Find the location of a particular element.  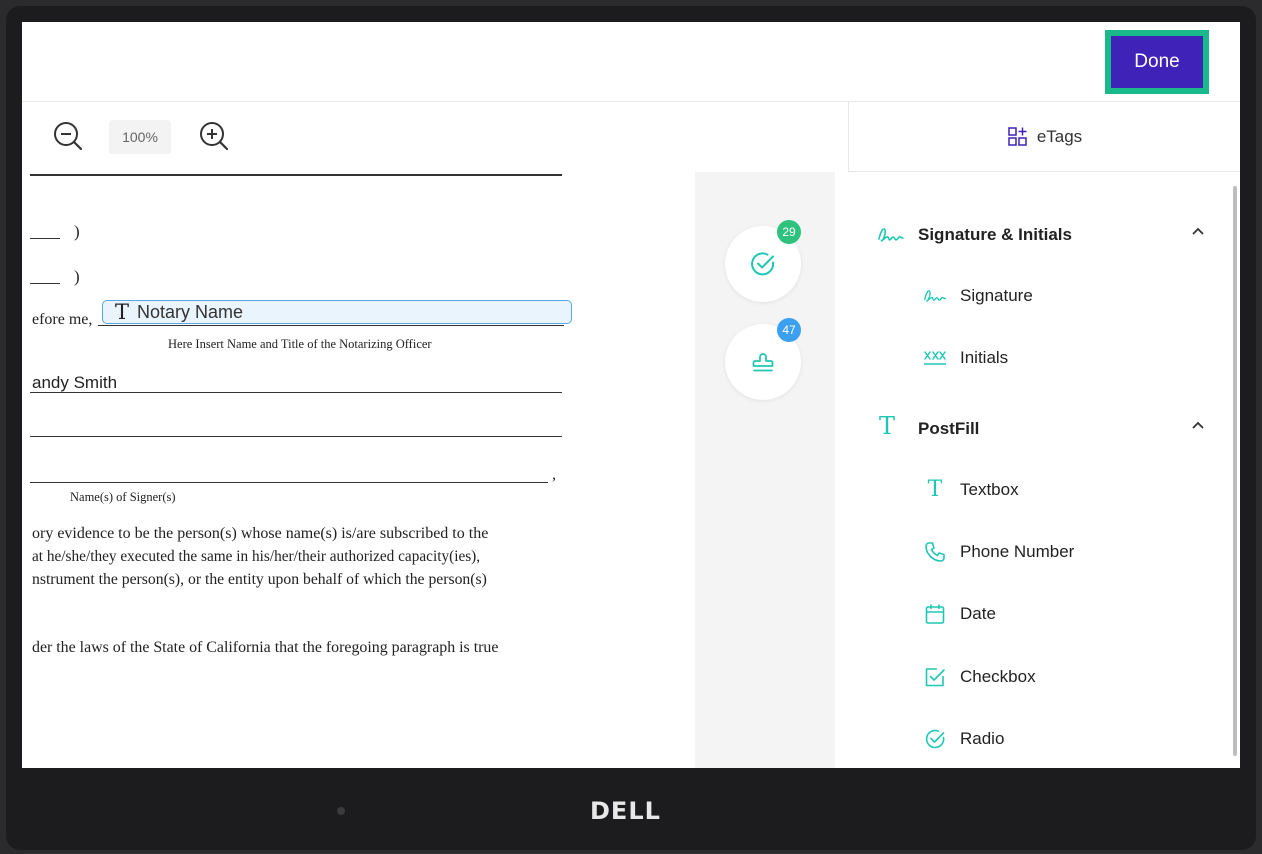

radio-check-icon is located at coordinates (935, 739).